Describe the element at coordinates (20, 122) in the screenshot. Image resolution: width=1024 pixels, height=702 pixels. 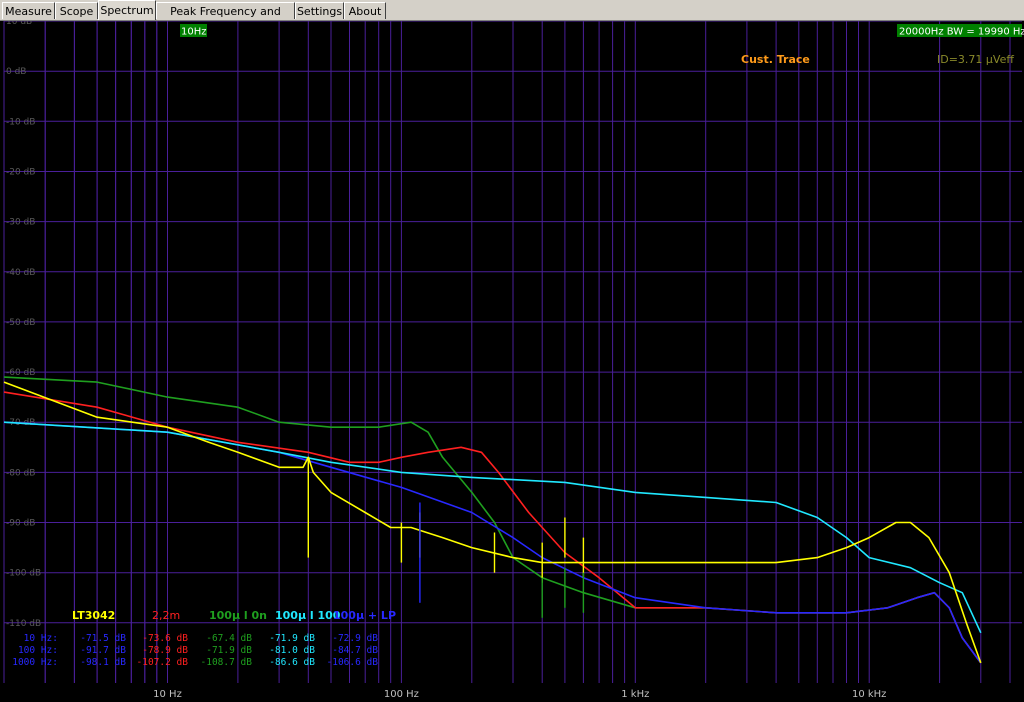
I see `y-tick-label: -10 dB` at that location.